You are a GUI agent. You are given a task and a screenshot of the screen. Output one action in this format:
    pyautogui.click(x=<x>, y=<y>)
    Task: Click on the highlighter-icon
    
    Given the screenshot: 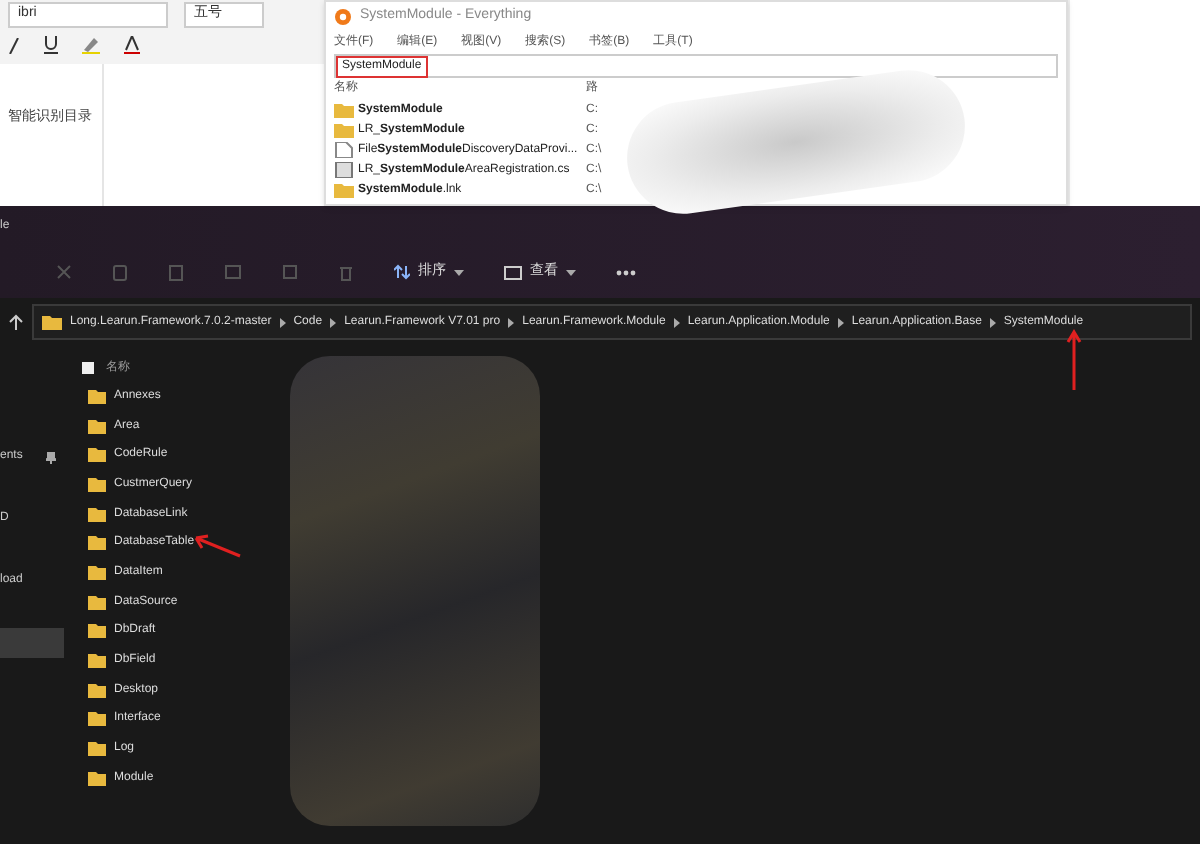 What is the action you would take?
    pyautogui.click(x=91, y=45)
    